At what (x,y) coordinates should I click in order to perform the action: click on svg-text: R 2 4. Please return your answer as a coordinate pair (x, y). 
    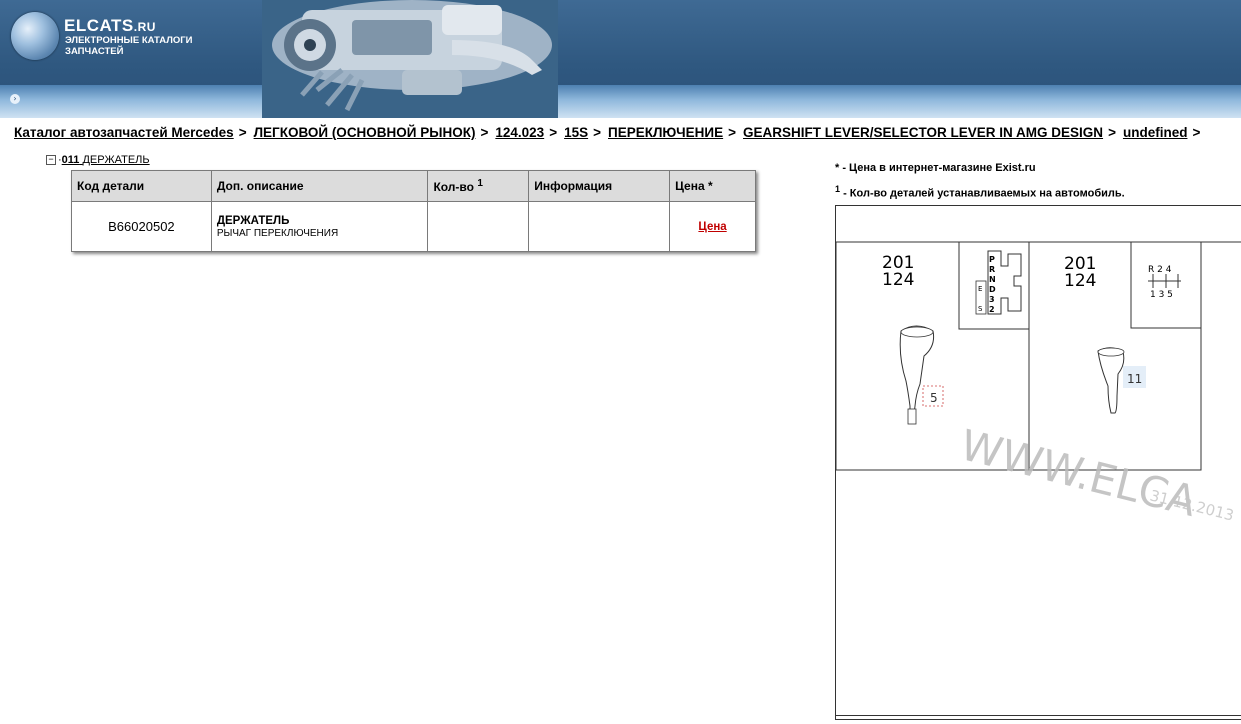
    Looking at the image, I should click on (1160, 270).